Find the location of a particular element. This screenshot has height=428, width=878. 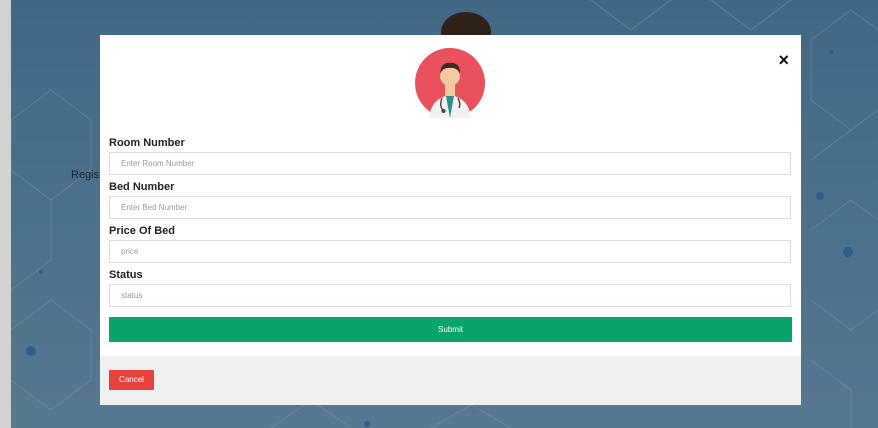

modal-footer: Cancel is located at coordinates (450, 380).